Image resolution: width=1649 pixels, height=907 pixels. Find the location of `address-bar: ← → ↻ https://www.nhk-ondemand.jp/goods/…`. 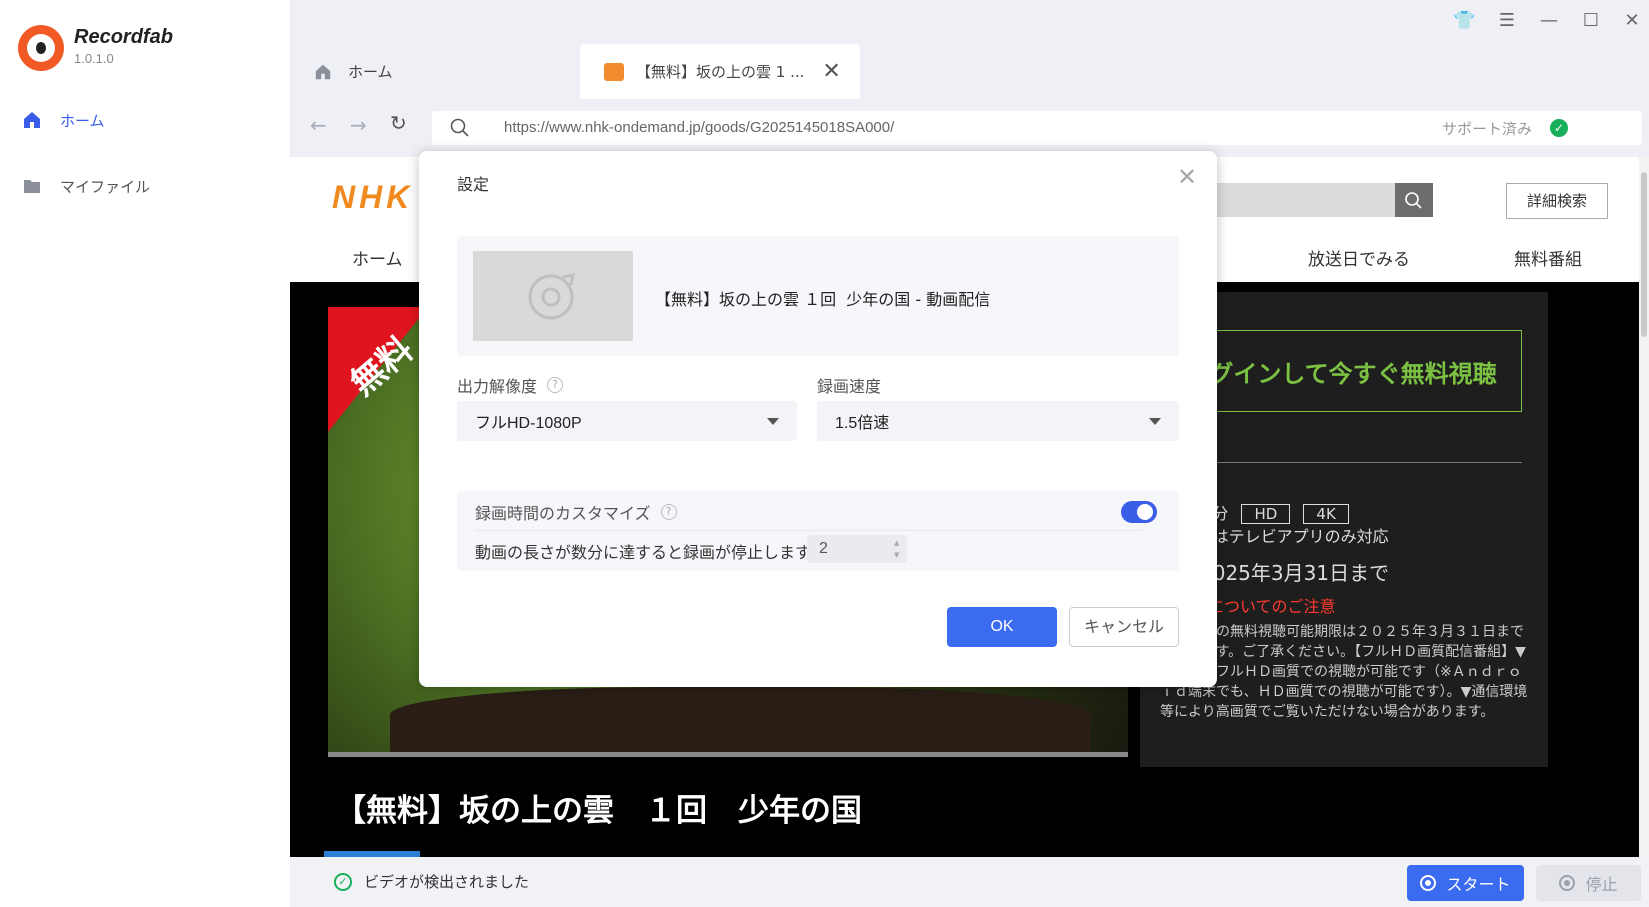

address-bar: ← → ↻ https://www.nhk-ondemand.jp/goods/… is located at coordinates (969, 128).